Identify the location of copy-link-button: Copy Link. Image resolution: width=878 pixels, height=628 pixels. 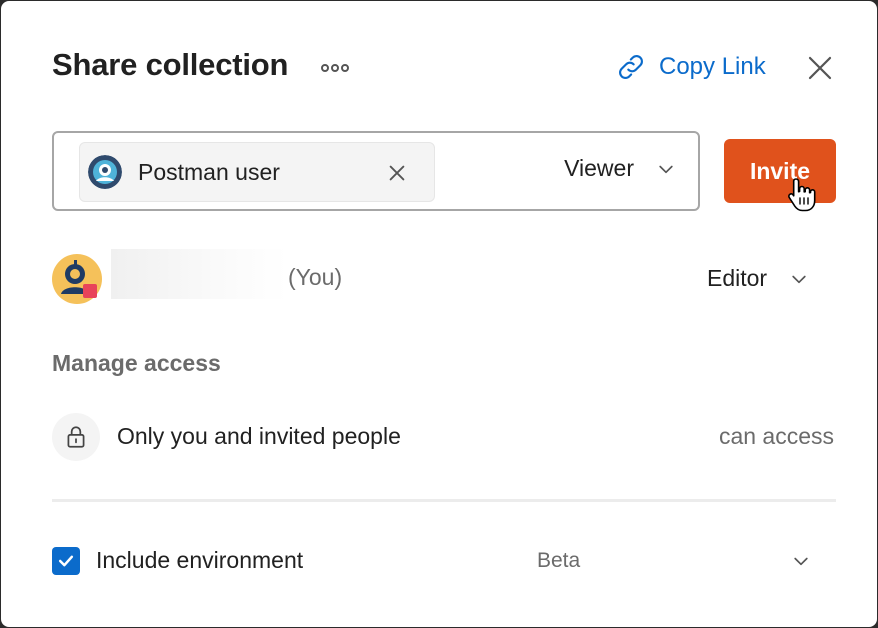
(690, 67).